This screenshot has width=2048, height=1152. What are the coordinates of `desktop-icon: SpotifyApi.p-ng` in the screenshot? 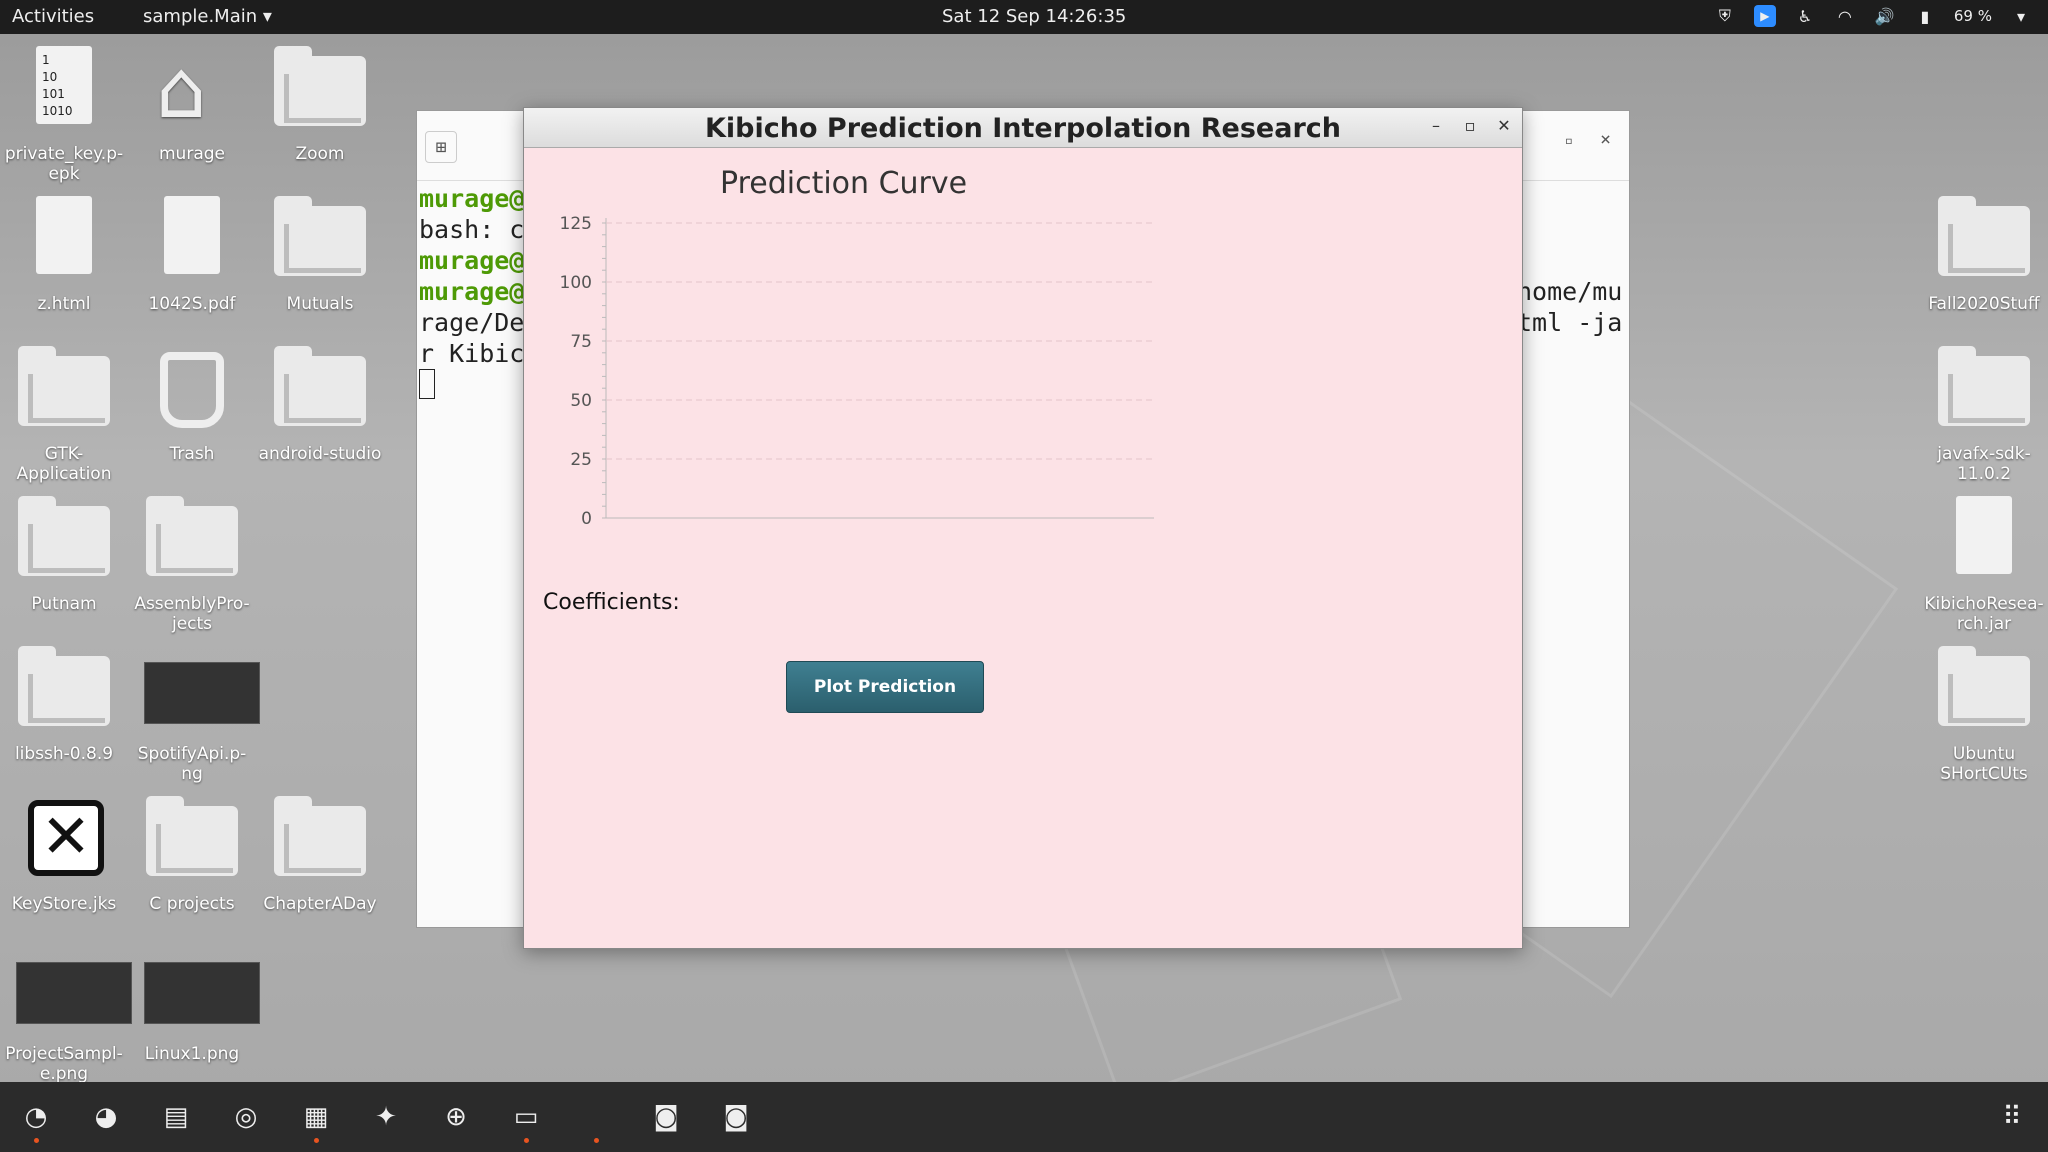 It's located at (194, 712).